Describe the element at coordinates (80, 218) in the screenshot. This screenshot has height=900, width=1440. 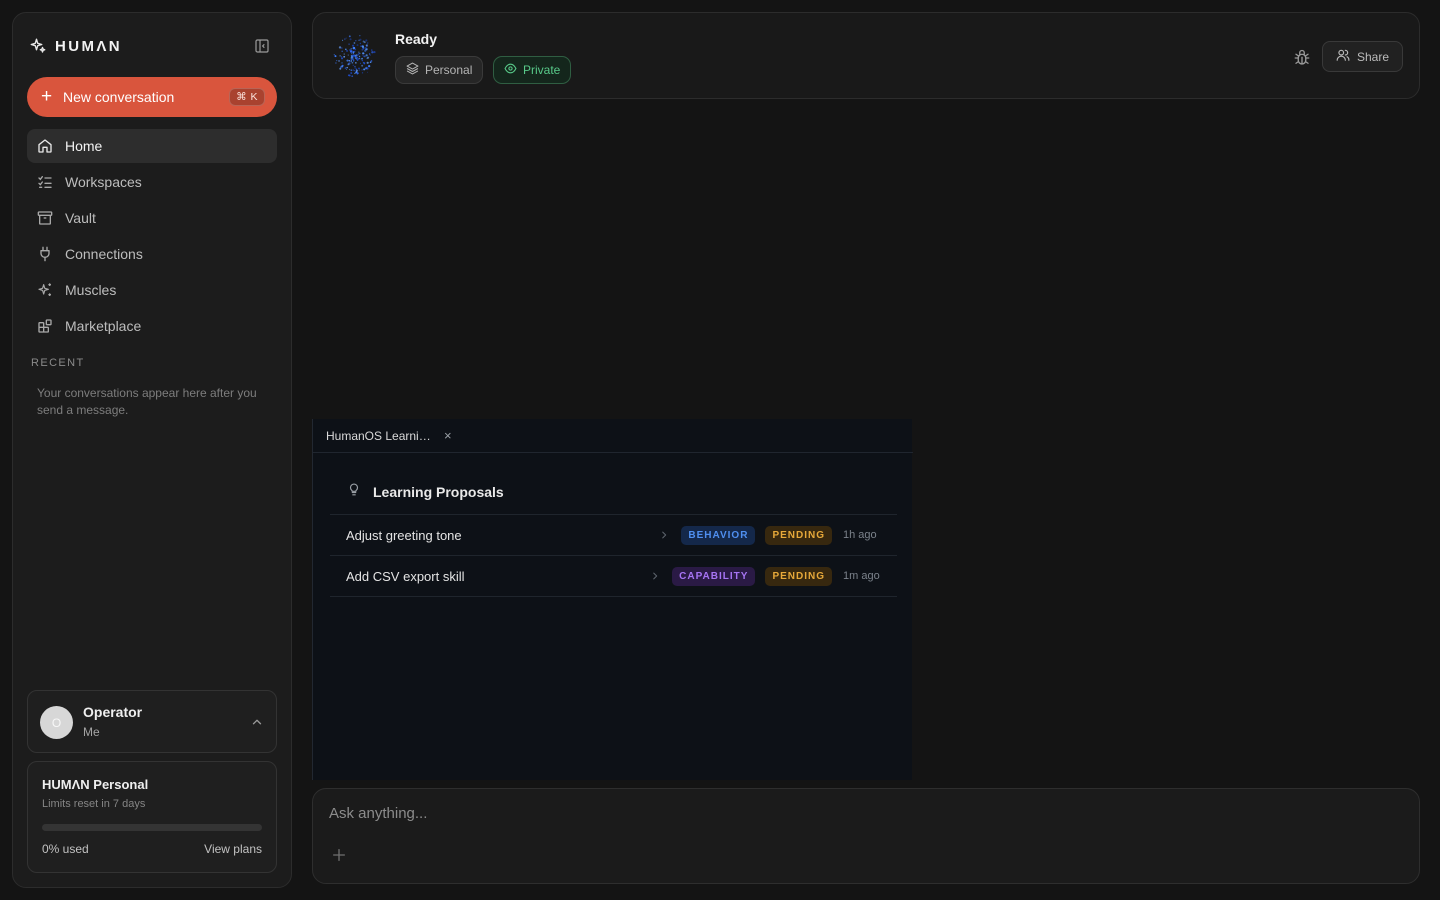
I see `sidebar-item-label: Vault` at that location.